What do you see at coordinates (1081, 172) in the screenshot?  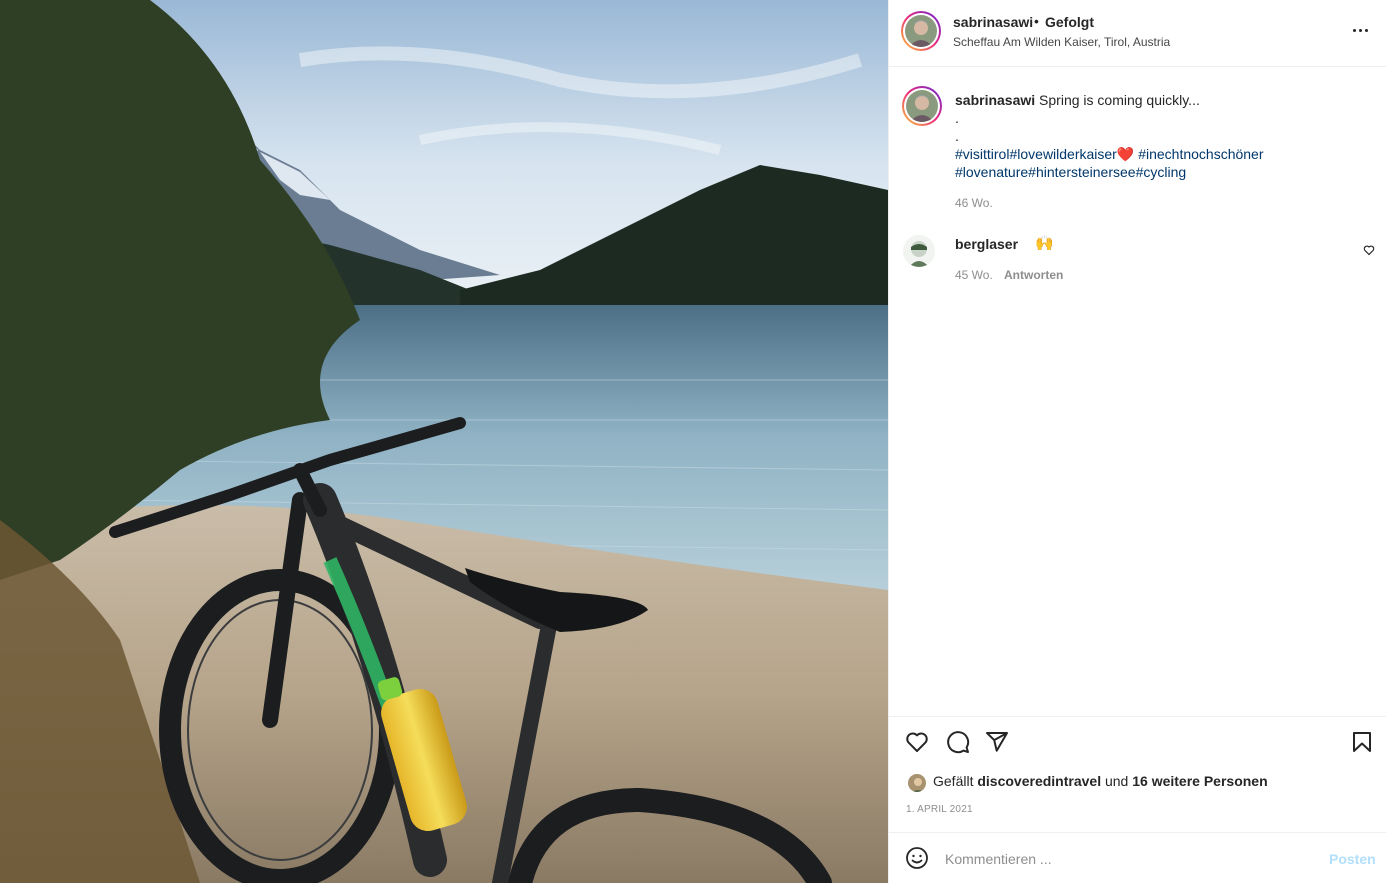 I see `hashtag-link: #hintersteinersee` at bounding box center [1081, 172].